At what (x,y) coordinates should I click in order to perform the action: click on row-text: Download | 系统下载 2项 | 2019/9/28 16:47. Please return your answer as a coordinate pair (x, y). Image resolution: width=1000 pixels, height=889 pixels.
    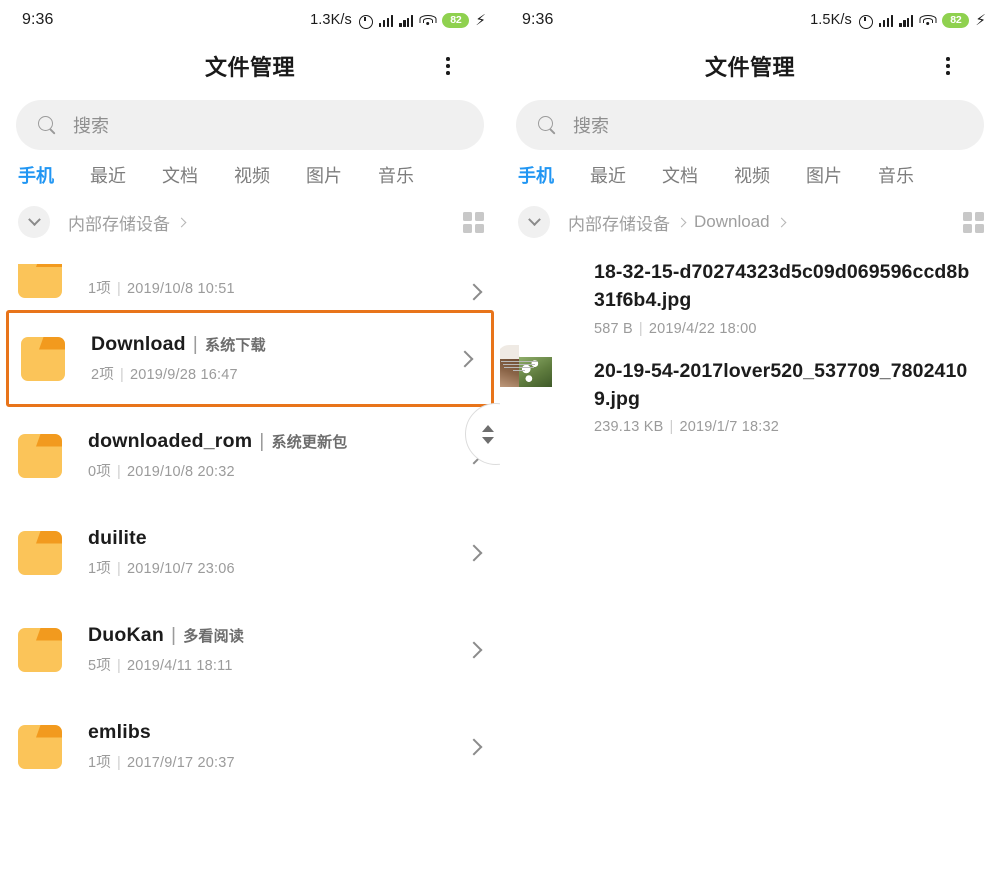
    Looking at the image, I should click on (269, 358).